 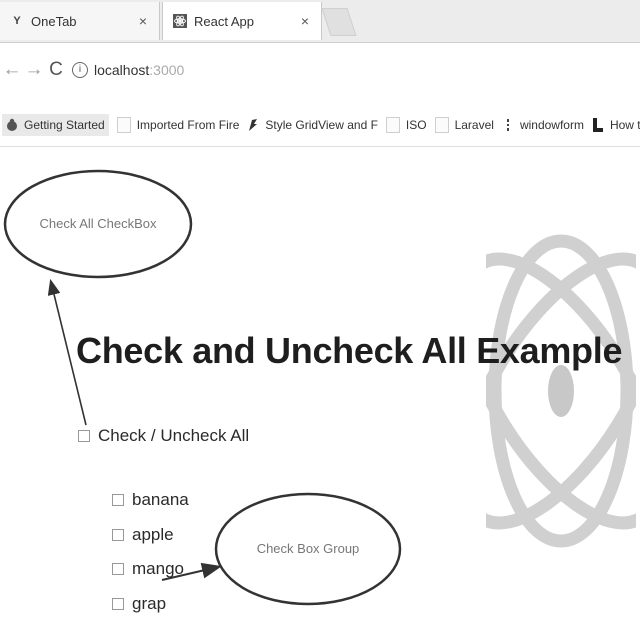 What do you see at coordinates (84, 436) in the screenshot?
I see `check-all-checkbox` at bounding box center [84, 436].